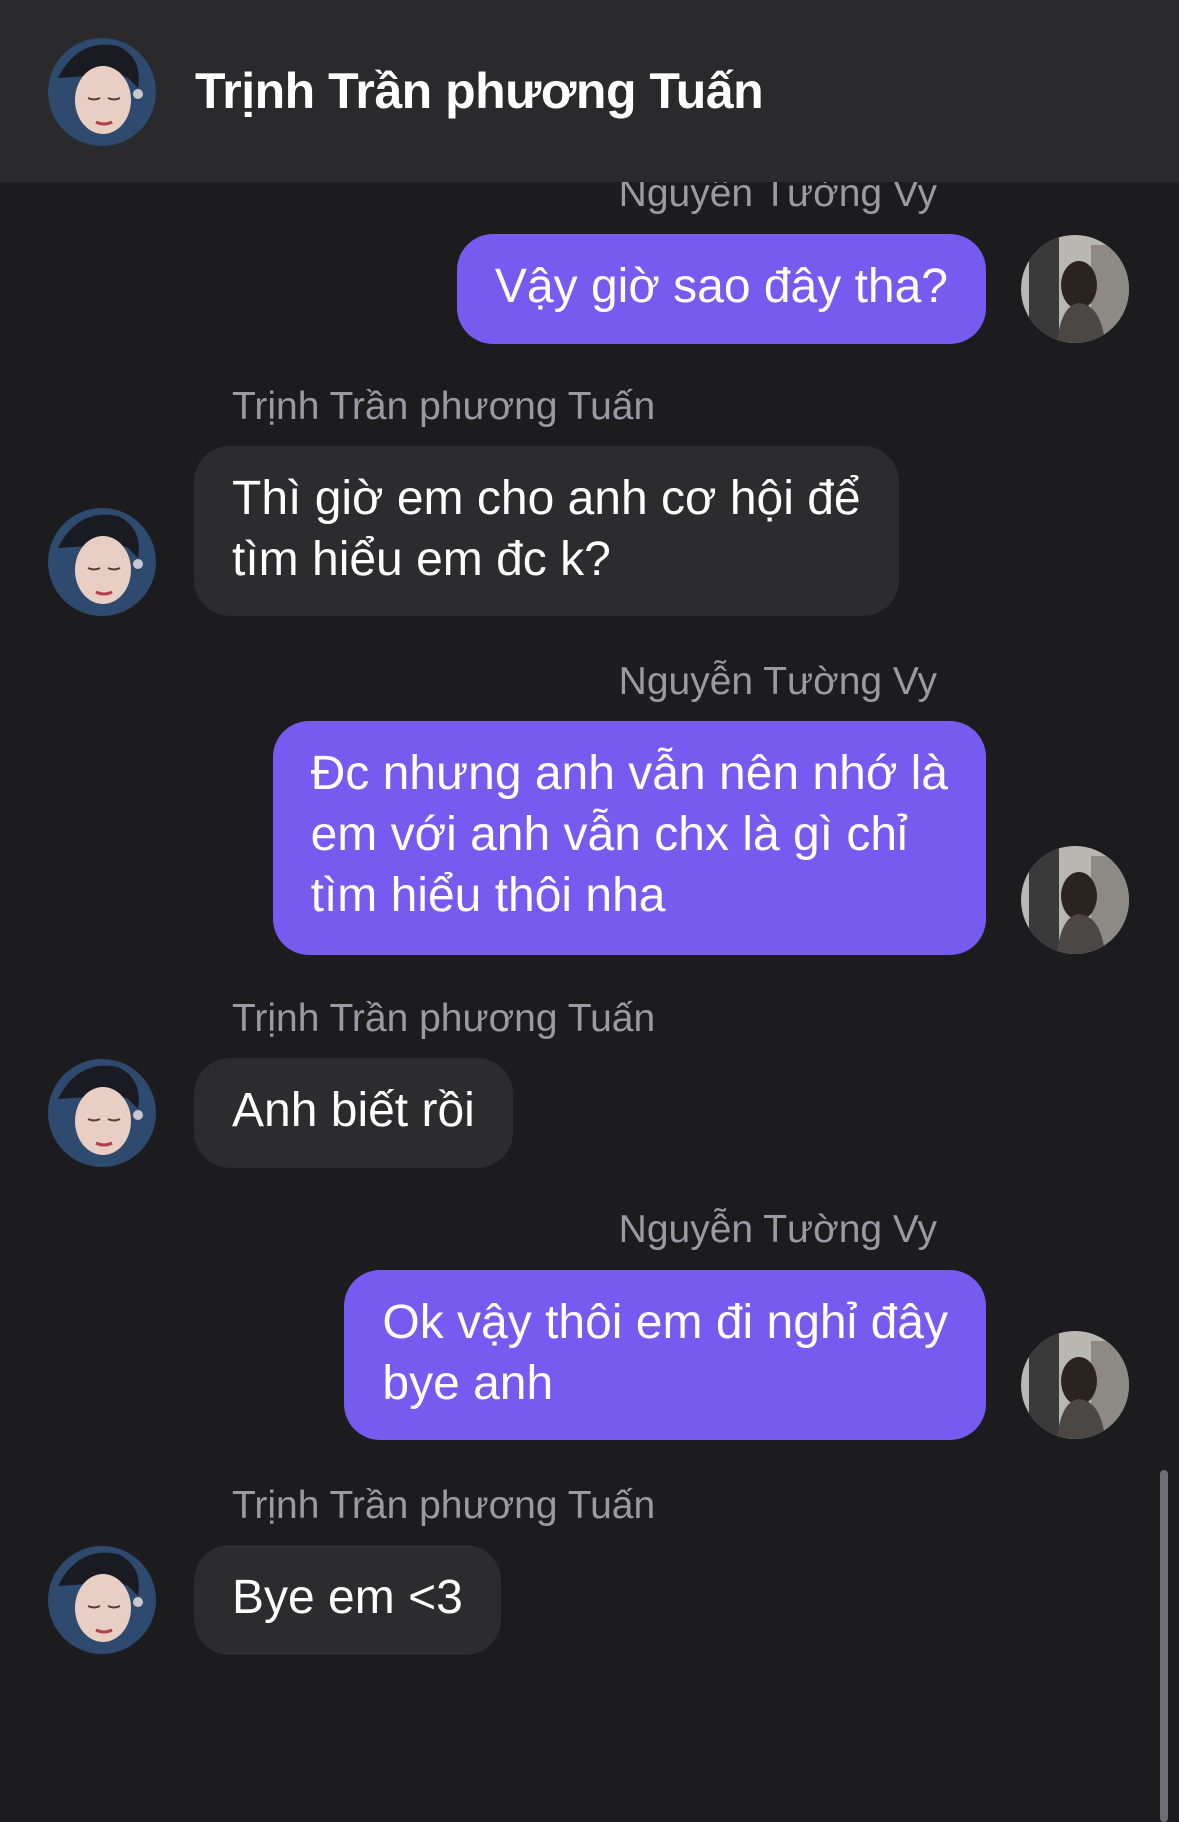 The height and width of the screenshot is (1822, 1179). Describe the element at coordinates (479, 91) in the screenshot. I see `chat-title: Trịnh Trần phương Tuấn` at that location.